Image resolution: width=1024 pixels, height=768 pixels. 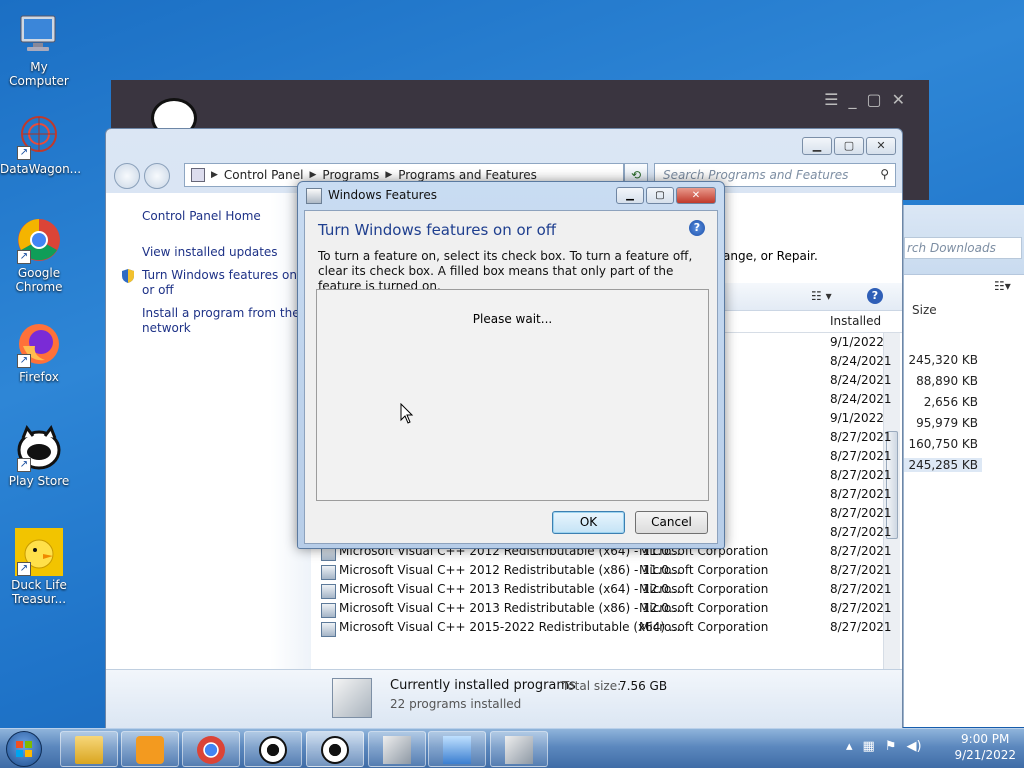 I want to click on media-player-icon, so click(x=150, y=750).